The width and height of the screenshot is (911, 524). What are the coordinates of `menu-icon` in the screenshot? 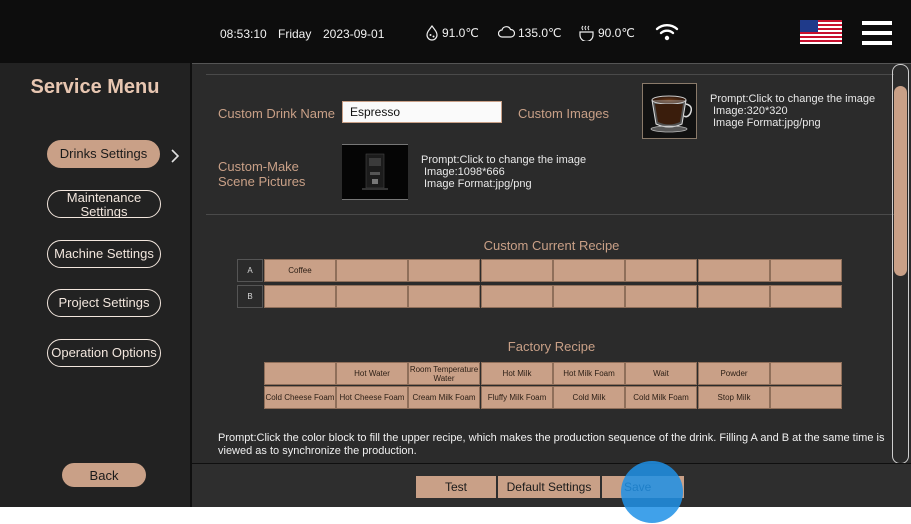 It's located at (877, 33).